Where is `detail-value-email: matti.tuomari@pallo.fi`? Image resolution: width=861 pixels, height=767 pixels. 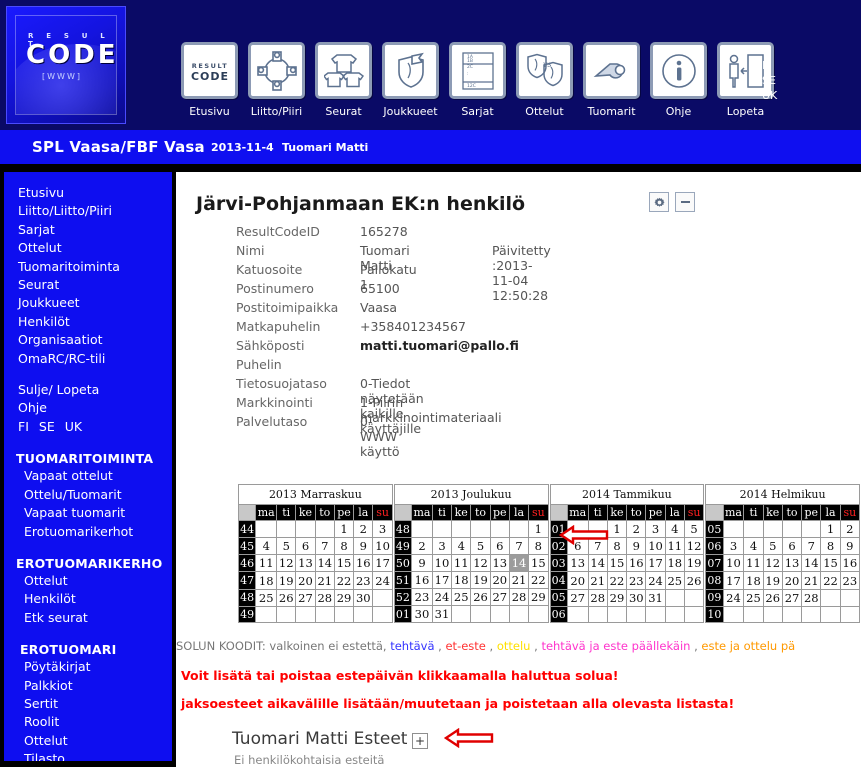 detail-value-email: matti.tuomari@pallo.fi is located at coordinates (439, 345).